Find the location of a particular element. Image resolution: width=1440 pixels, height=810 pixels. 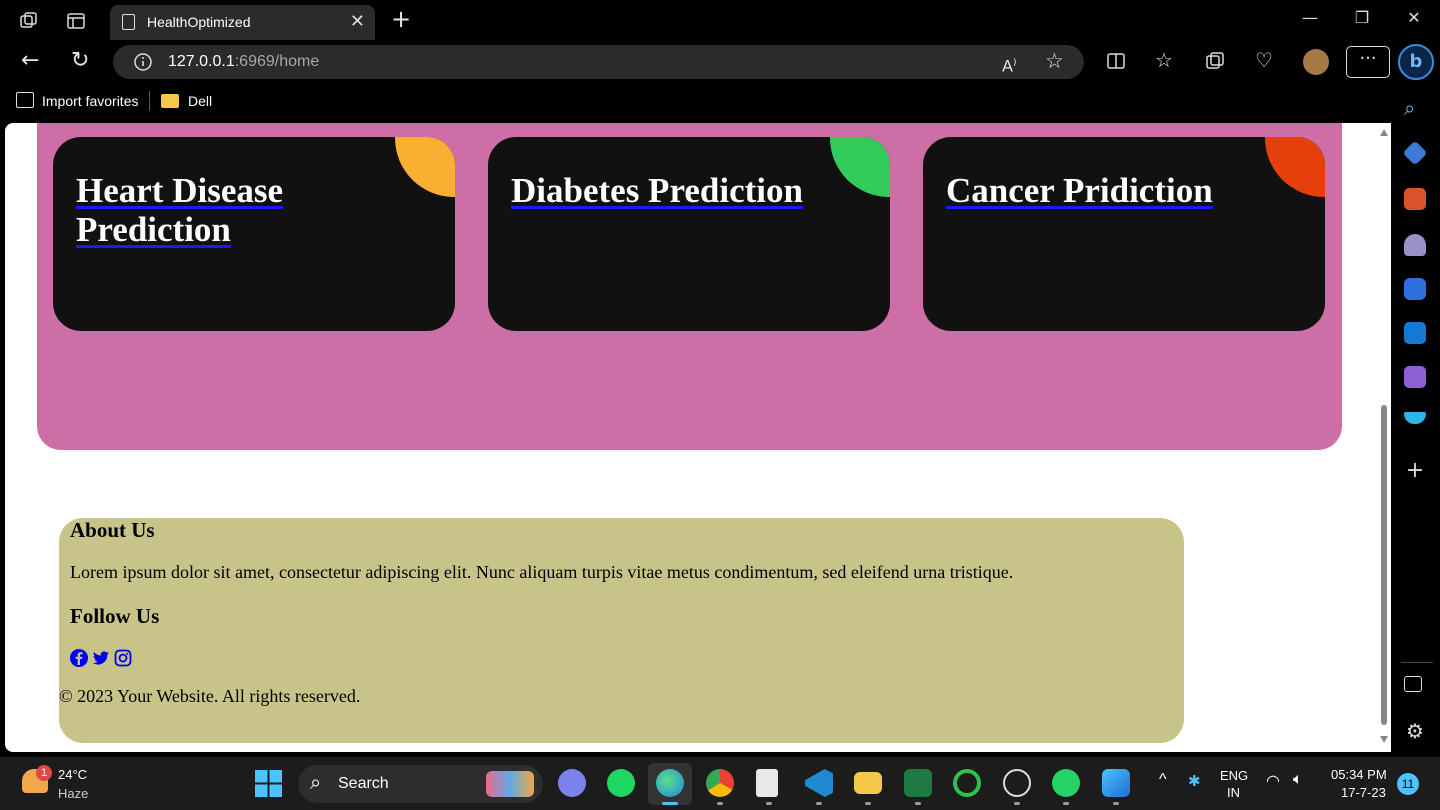

notepad-icon is located at coordinates (767, 783).